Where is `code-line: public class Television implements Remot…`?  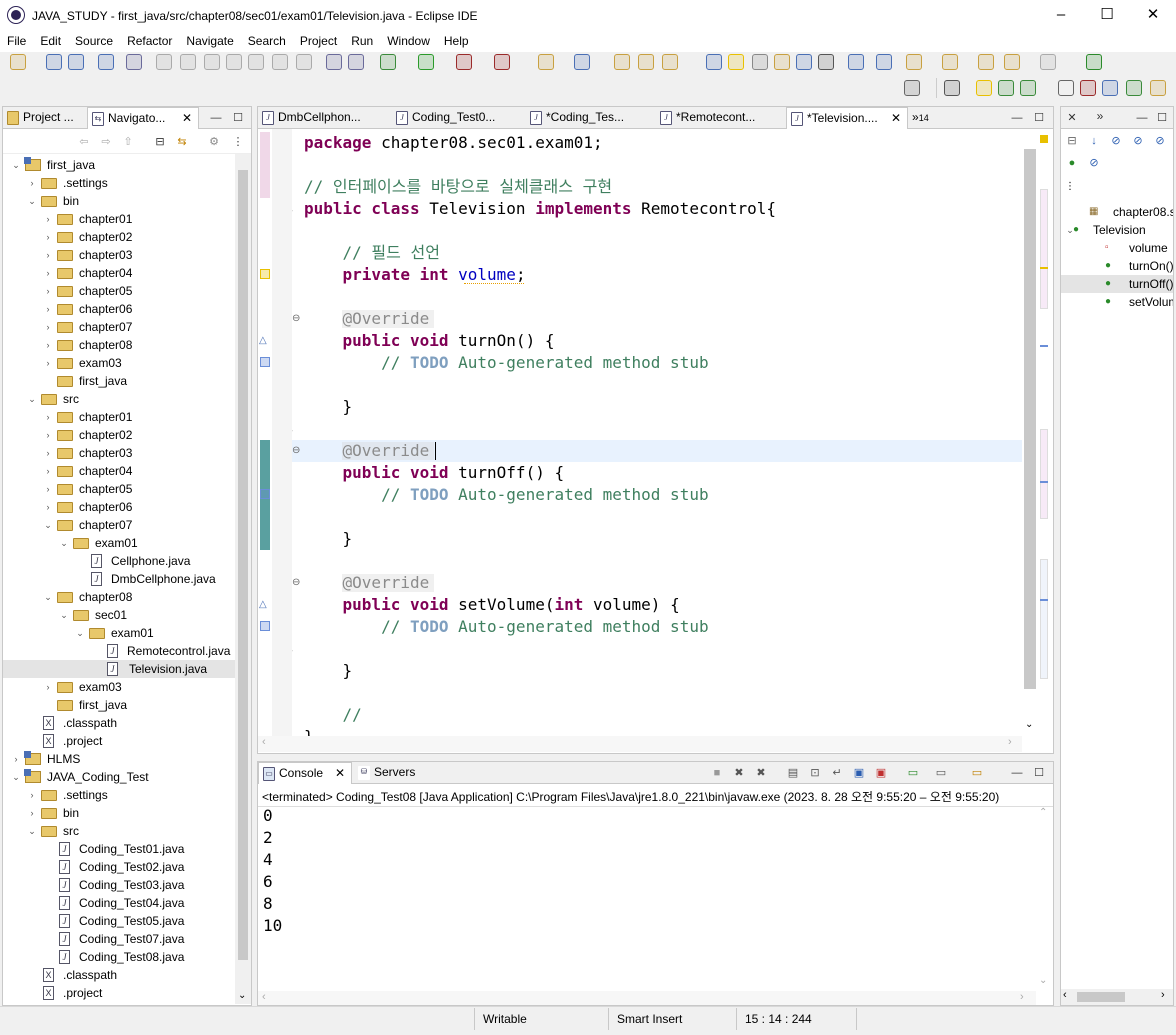
code-line: public class Television implements Remot… is located at coordinates (540, 209).